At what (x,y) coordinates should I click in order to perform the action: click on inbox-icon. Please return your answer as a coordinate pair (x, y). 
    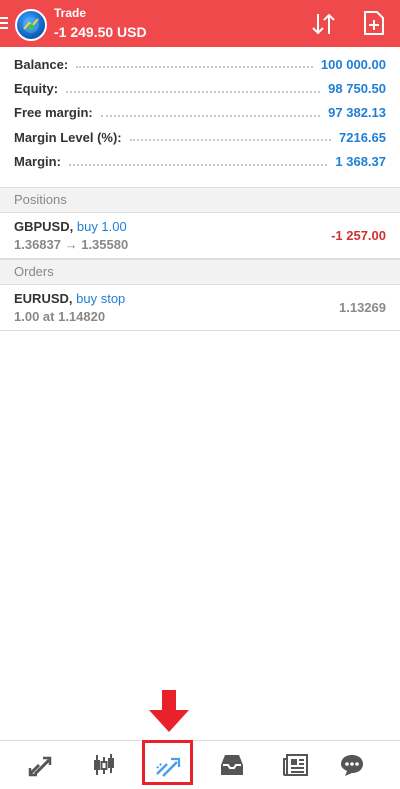
    Looking at the image, I should click on (232, 765).